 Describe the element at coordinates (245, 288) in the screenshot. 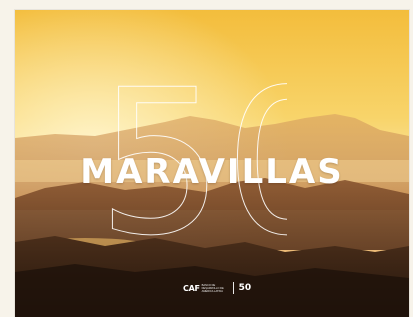

I see `anniversary-50-logo: 50` at that location.